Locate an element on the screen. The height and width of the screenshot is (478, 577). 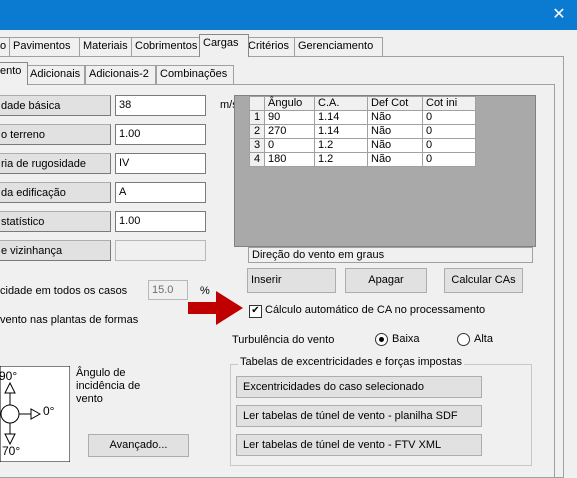
turbulence-low-radio is located at coordinates (381, 339).